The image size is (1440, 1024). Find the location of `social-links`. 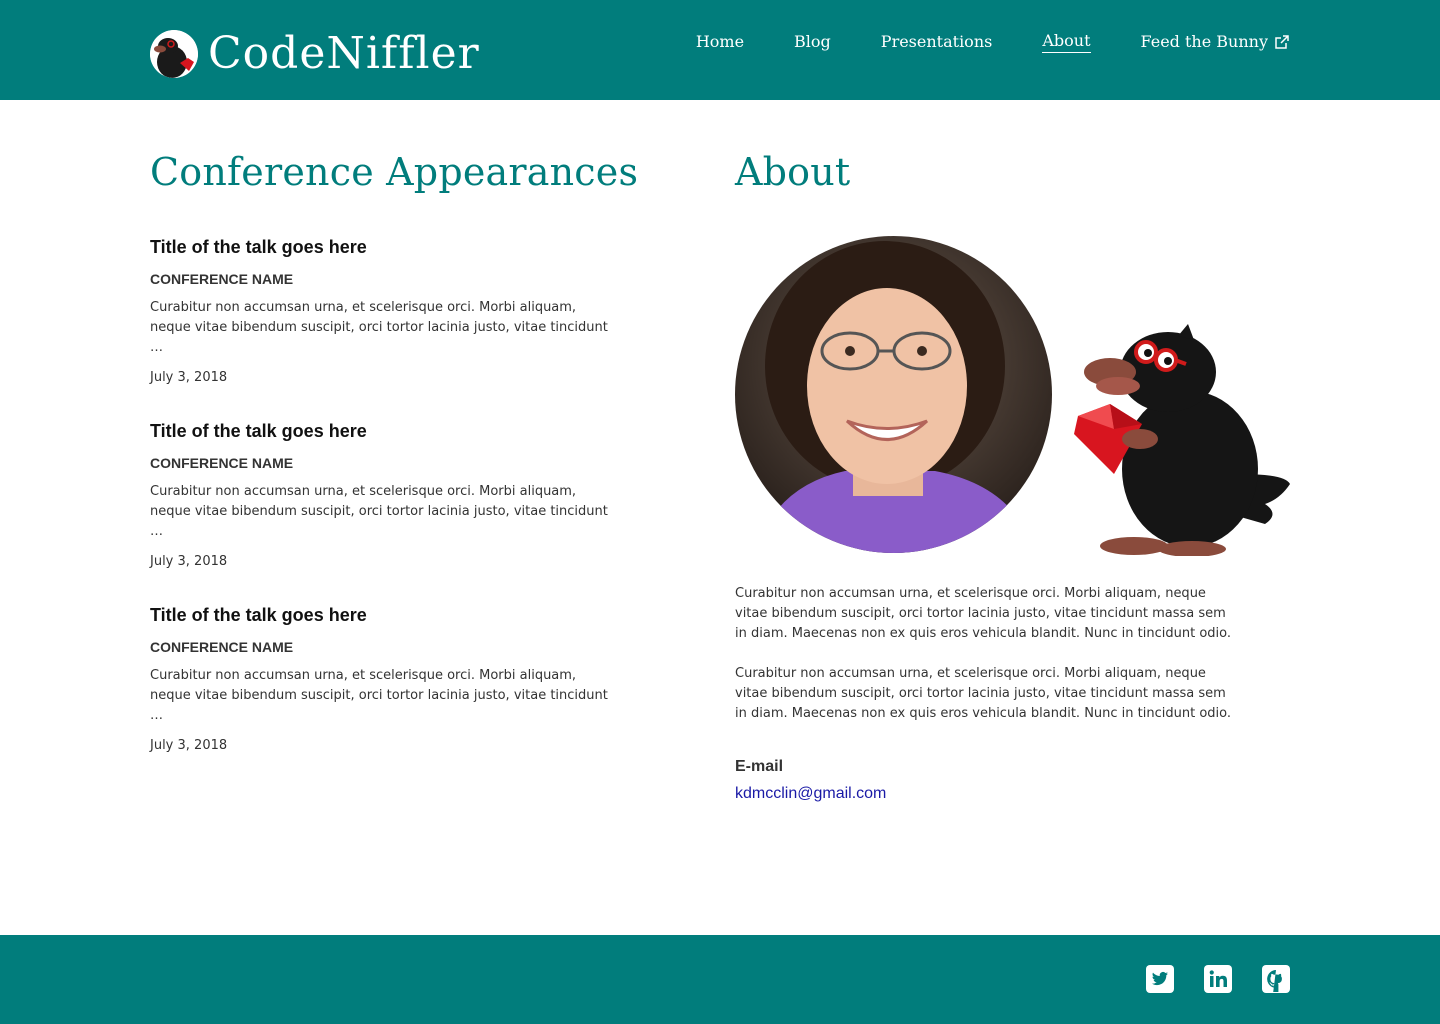

social-links is located at coordinates (1203, 979).